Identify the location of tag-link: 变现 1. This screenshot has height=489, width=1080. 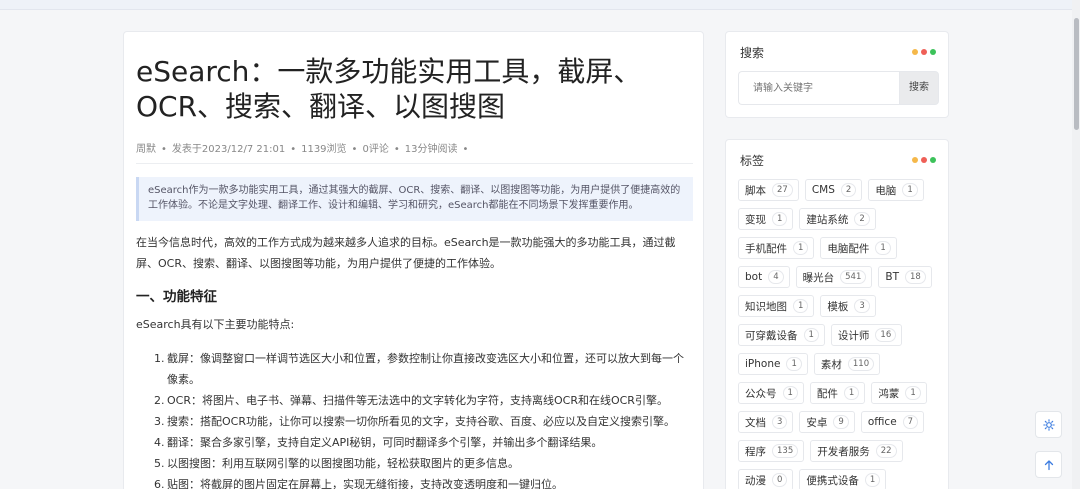
(766, 219).